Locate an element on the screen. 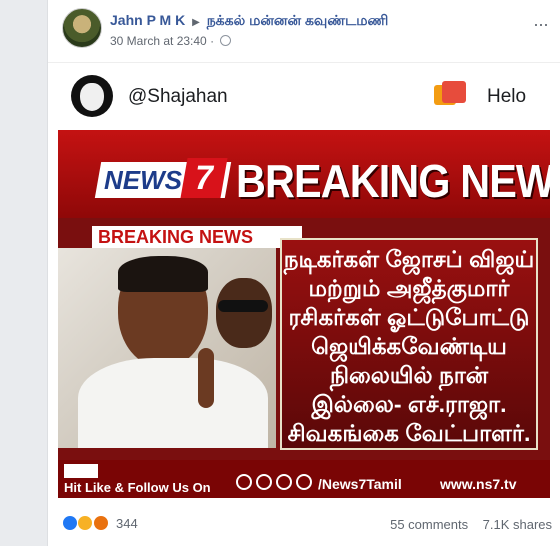 This screenshot has height=546, width=560. news-line-6: இல்லை- எச்.ராஜா. is located at coordinates (409, 404).